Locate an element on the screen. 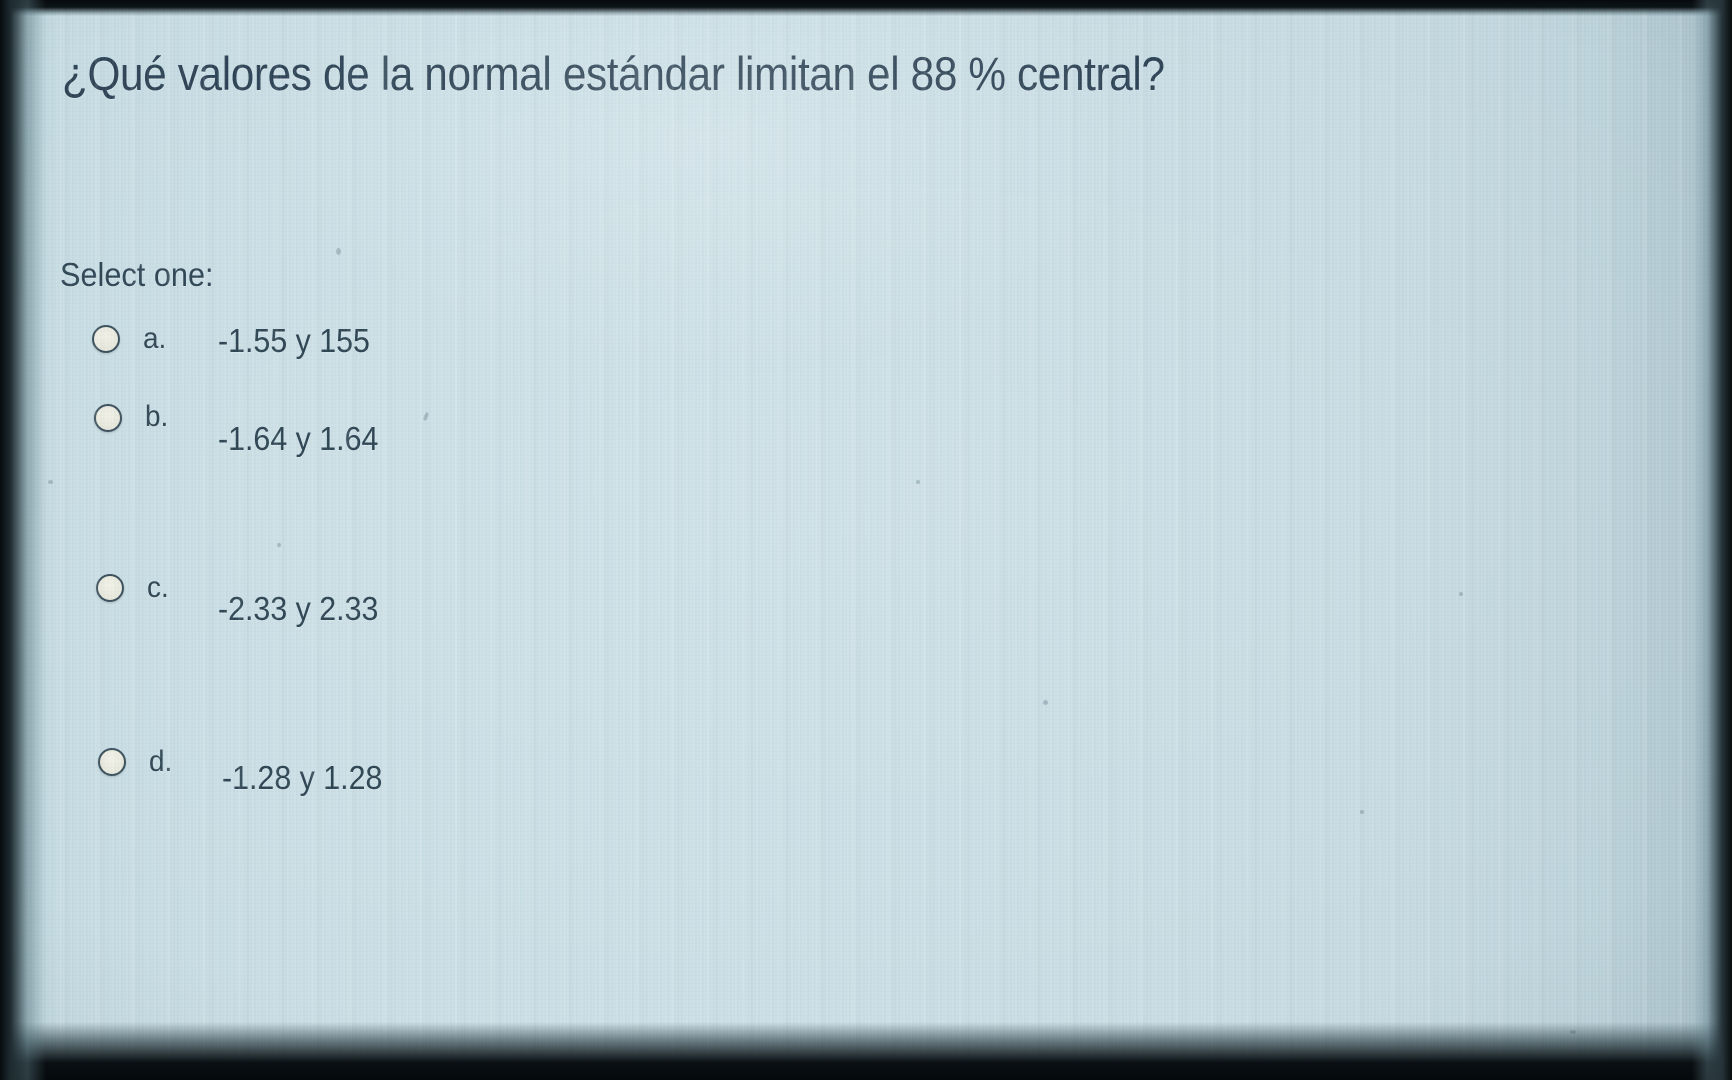 The image size is (1732, 1080). option-text-b: -1.64 y 1.64 is located at coordinates (298, 439).